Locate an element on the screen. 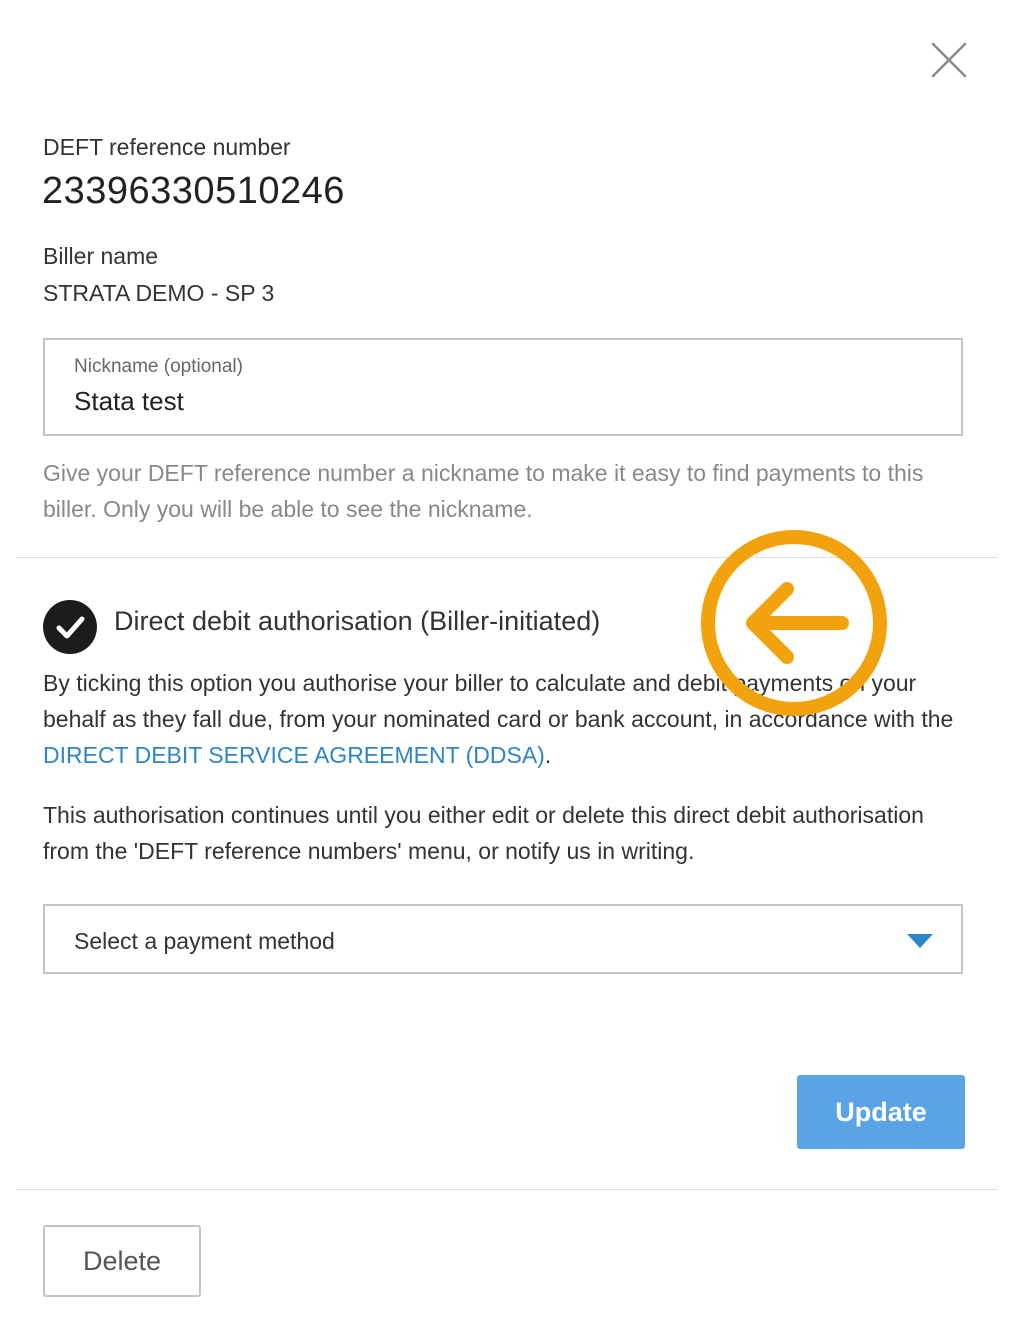 This screenshot has height=1321, width=1013. payment-method-selected-value: Select a payment method is located at coordinates (204, 941).